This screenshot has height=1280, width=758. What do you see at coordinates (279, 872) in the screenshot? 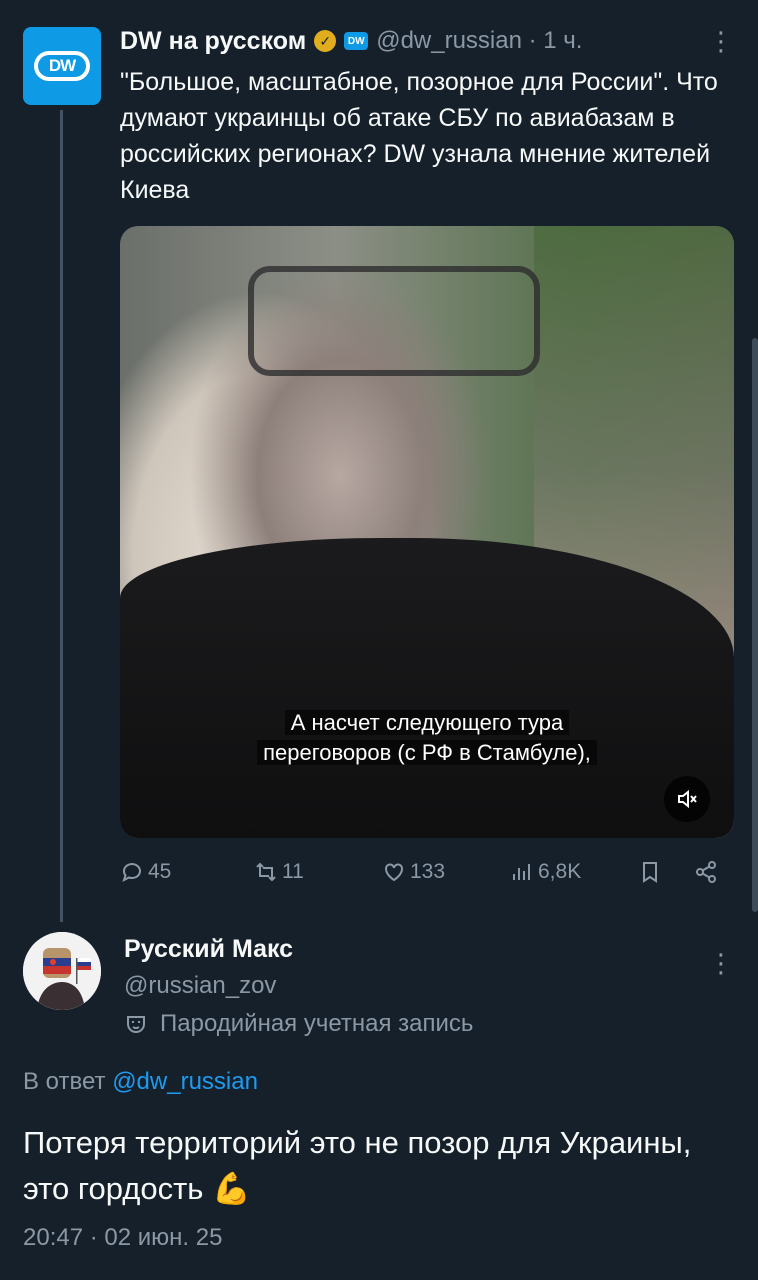
I see `retweet-button: 11` at bounding box center [279, 872].